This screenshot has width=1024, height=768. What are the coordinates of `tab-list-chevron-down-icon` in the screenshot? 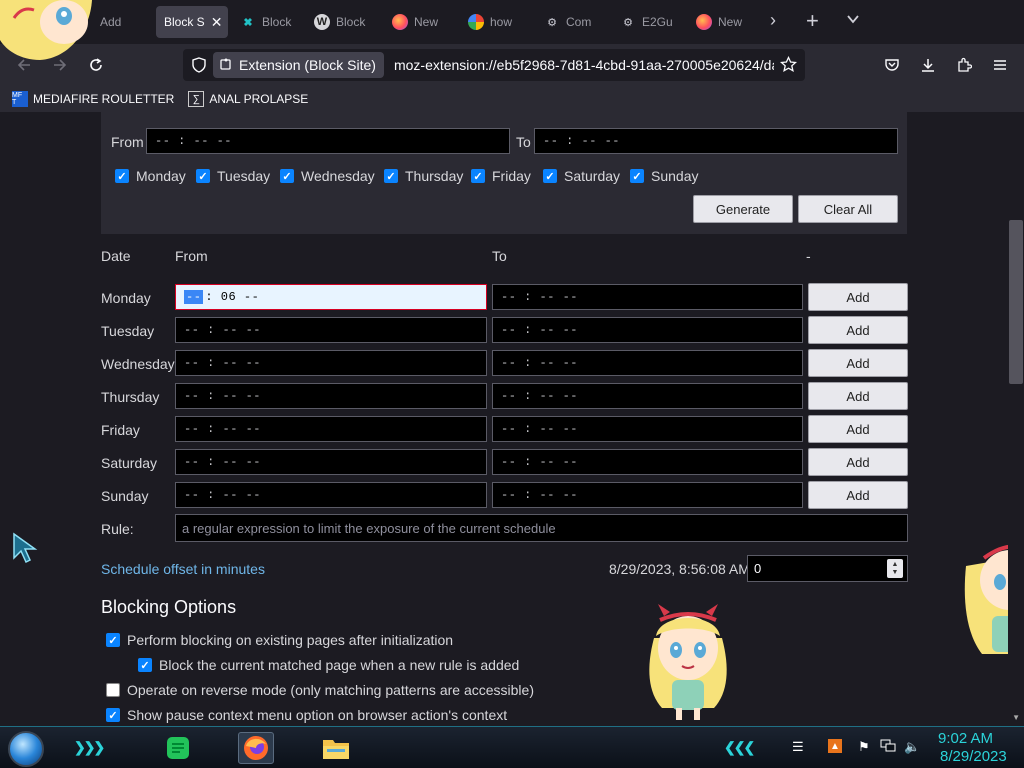 It's located at (853, 20).